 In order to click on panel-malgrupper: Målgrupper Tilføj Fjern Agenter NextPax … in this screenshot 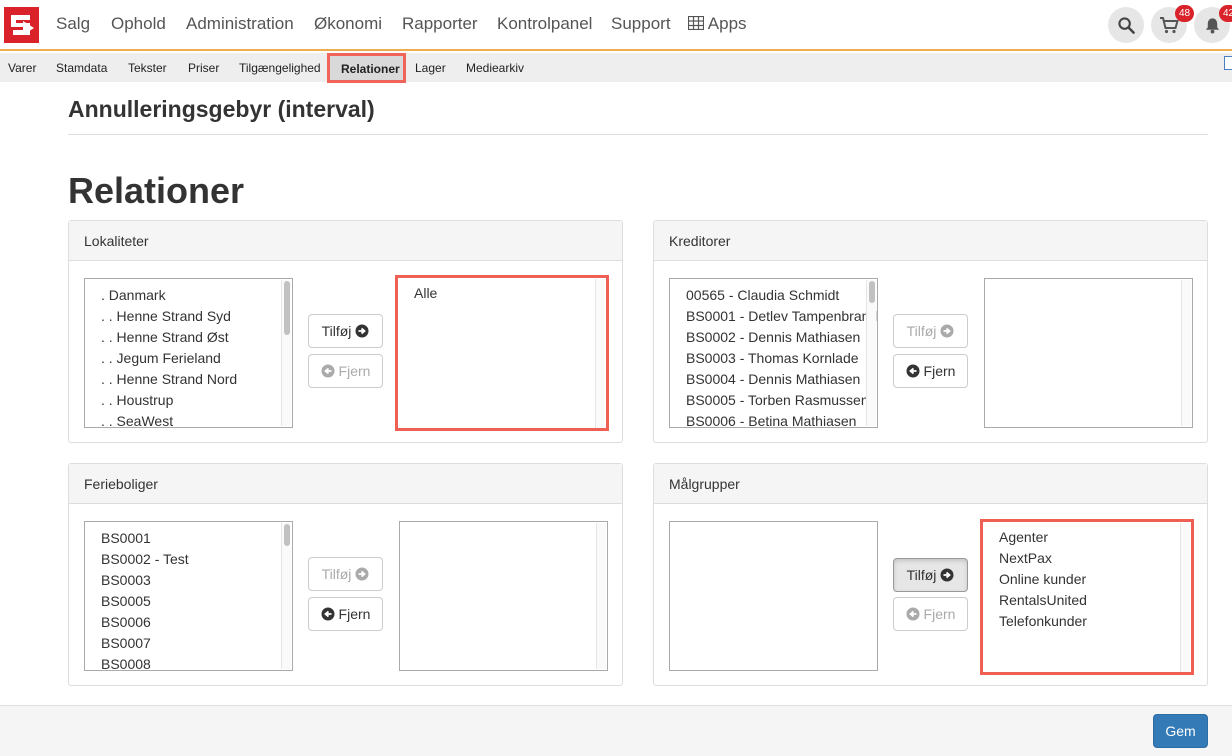, I will do `click(930, 574)`.